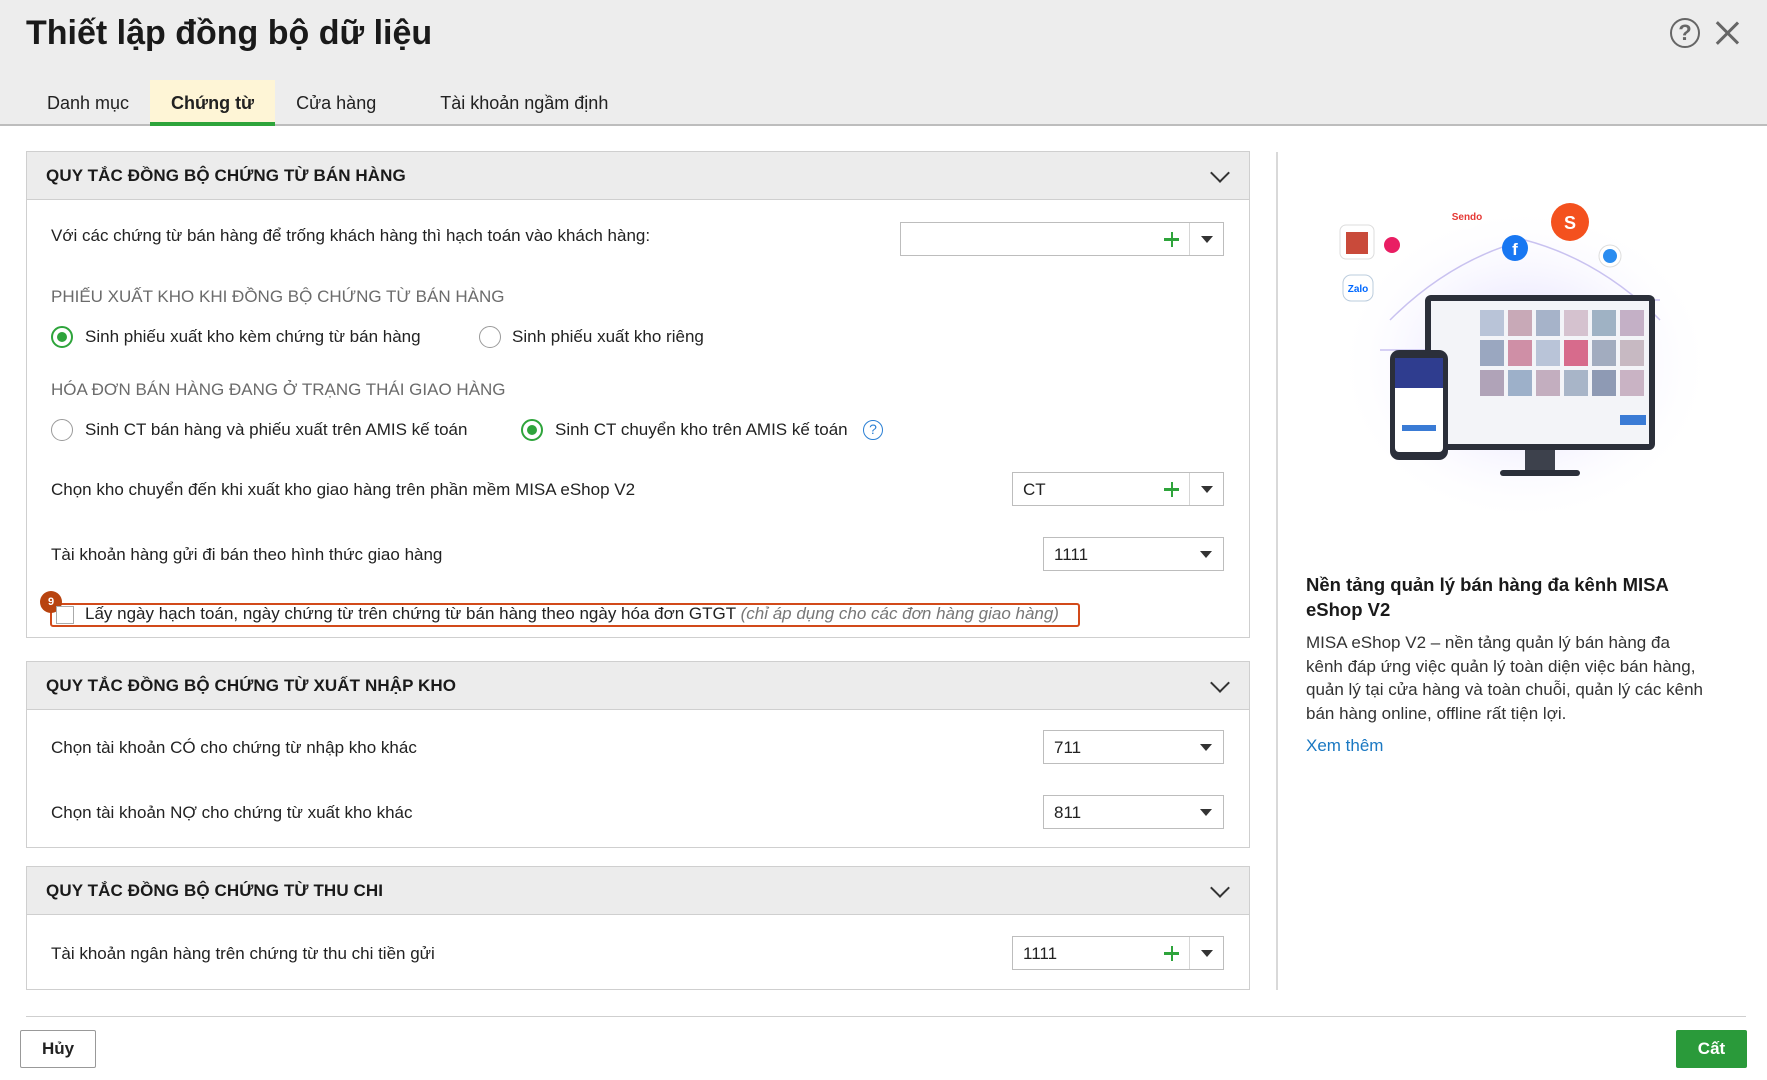 This screenshot has height=1080, width=1767. What do you see at coordinates (215, 890) in the screenshot?
I see `section-title: QUY TẮC ĐỒNG BỘ CHỨNG TỪ THU CHI` at bounding box center [215, 890].